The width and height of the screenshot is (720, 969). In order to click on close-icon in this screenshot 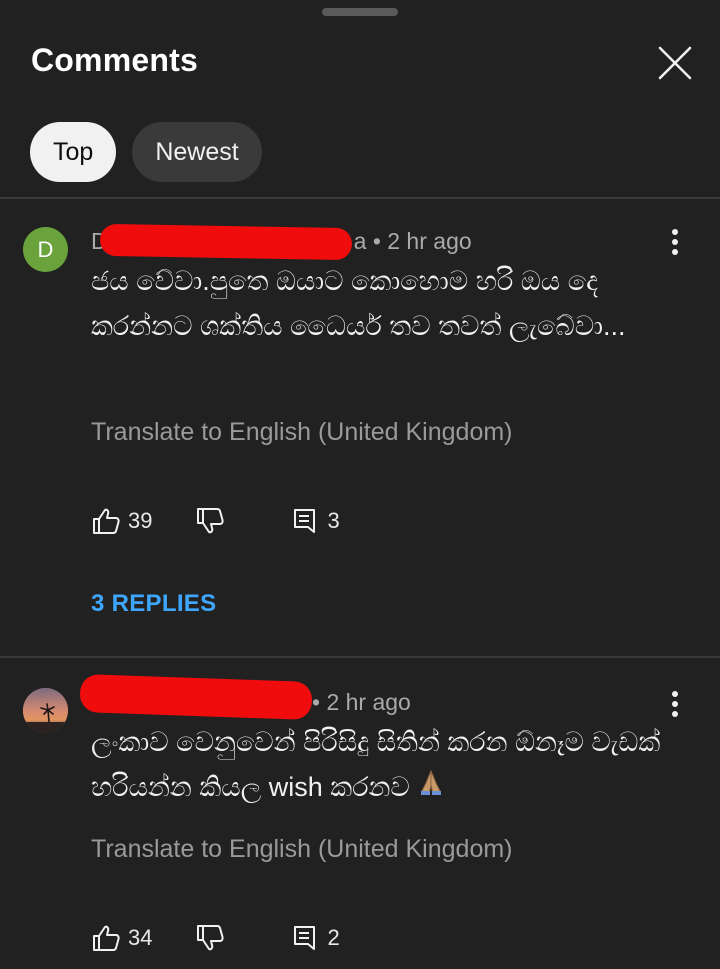, I will do `click(675, 63)`.